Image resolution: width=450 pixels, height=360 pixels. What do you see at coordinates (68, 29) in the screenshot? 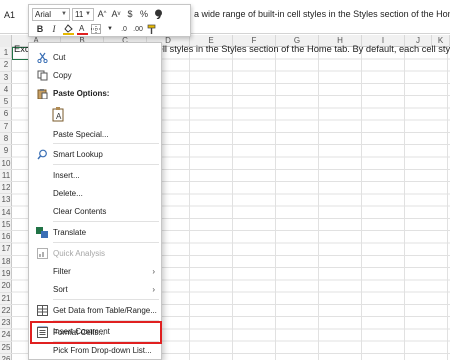
I see `fill-color-icon` at bounding box center [68, 29].